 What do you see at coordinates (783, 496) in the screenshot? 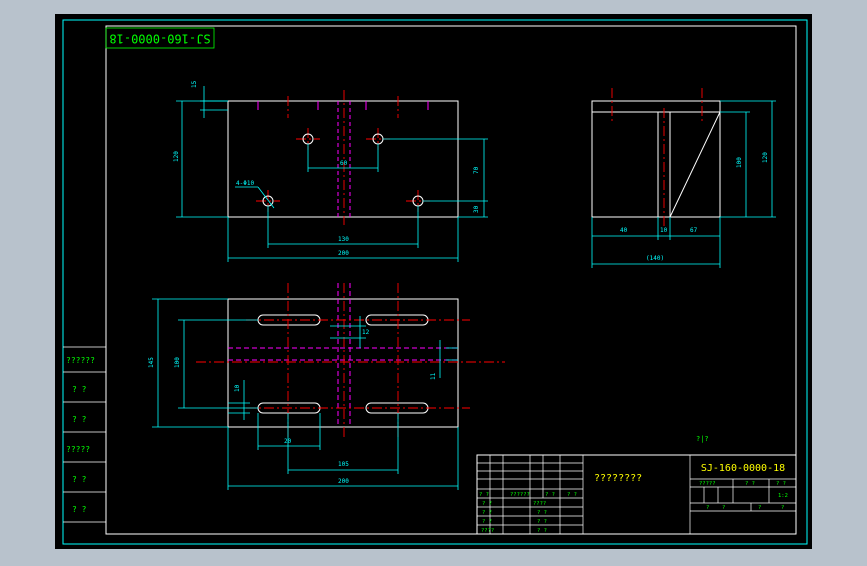
I see `scale-value: 1:2` at bounding box center [783, 496].